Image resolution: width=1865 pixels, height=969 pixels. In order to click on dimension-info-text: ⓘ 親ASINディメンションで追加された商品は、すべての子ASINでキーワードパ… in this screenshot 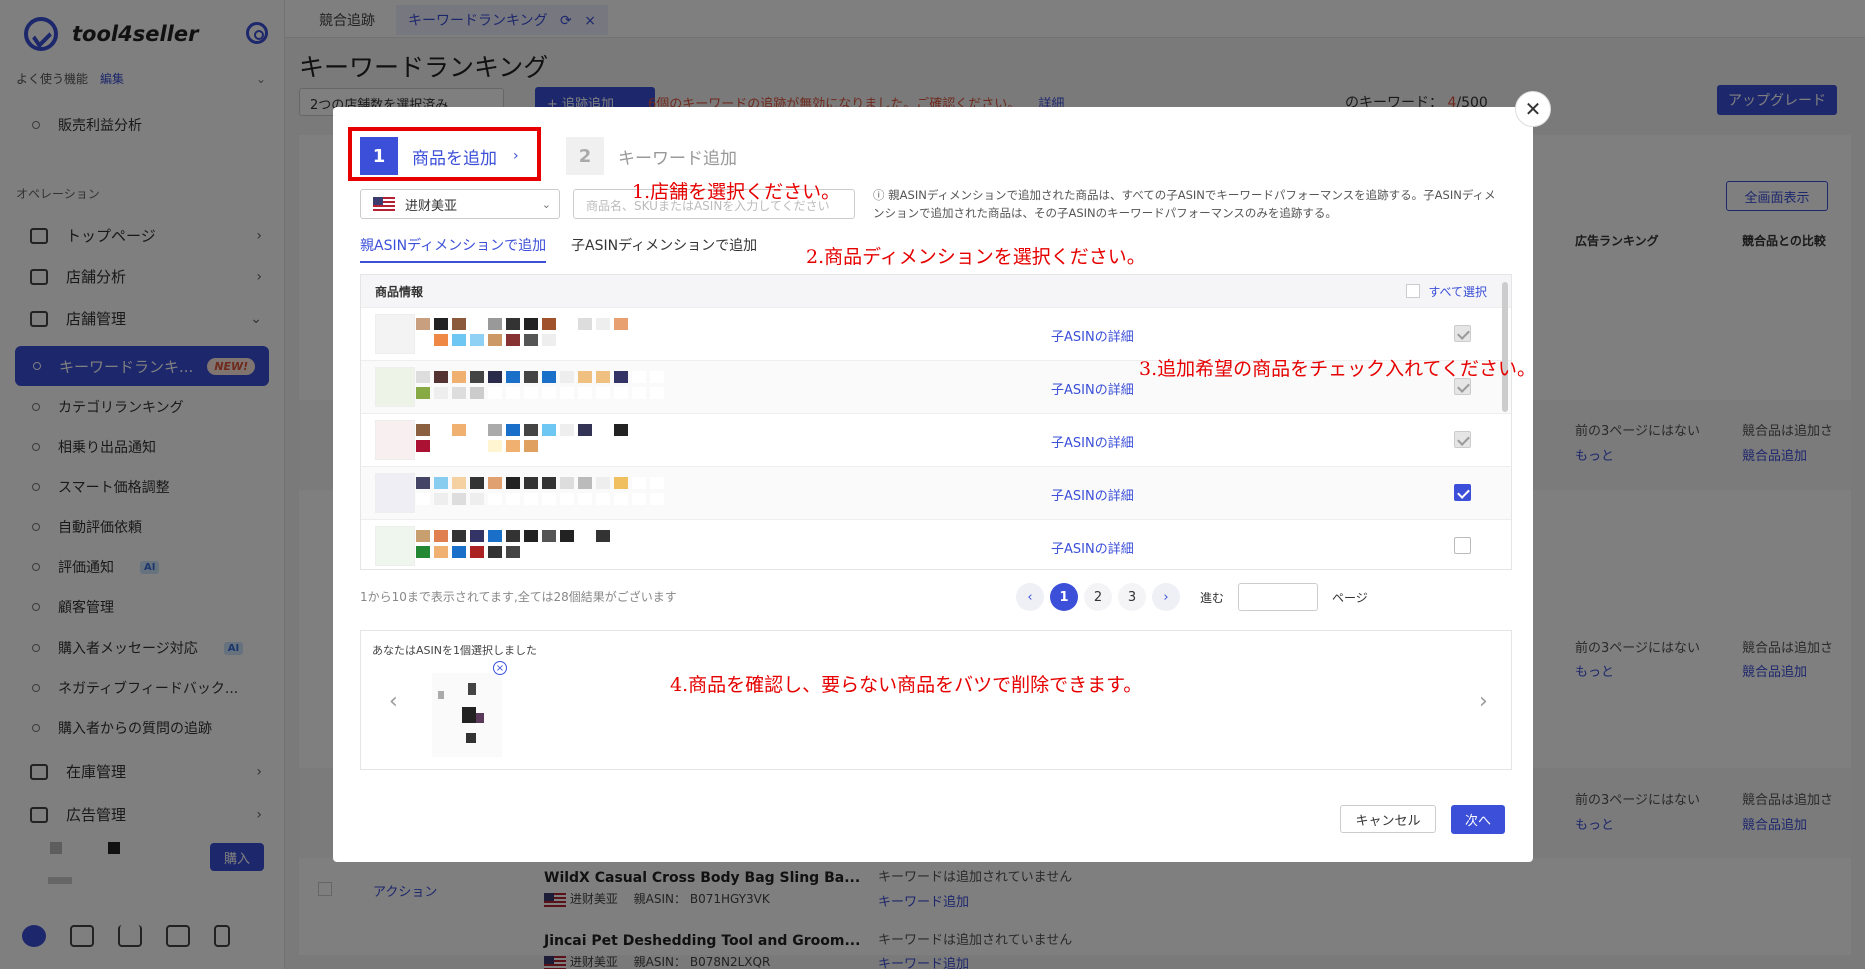, I will do `click(1188, 204)`.